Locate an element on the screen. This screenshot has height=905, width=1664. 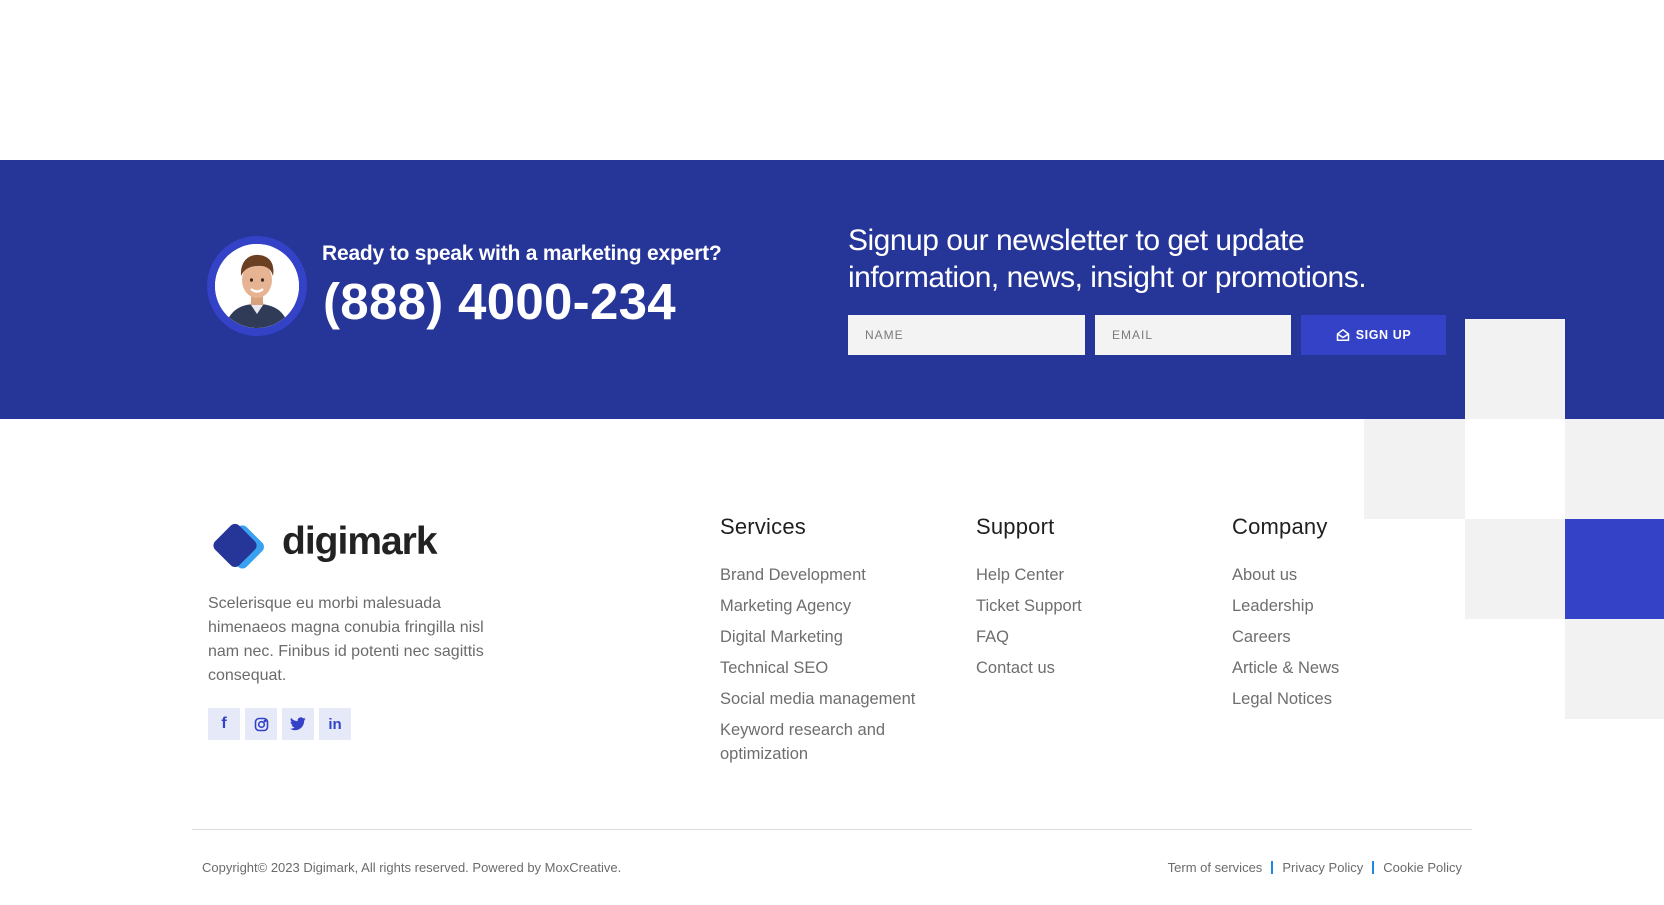
services-link: Brand Development is located at coordinates (827, 575).